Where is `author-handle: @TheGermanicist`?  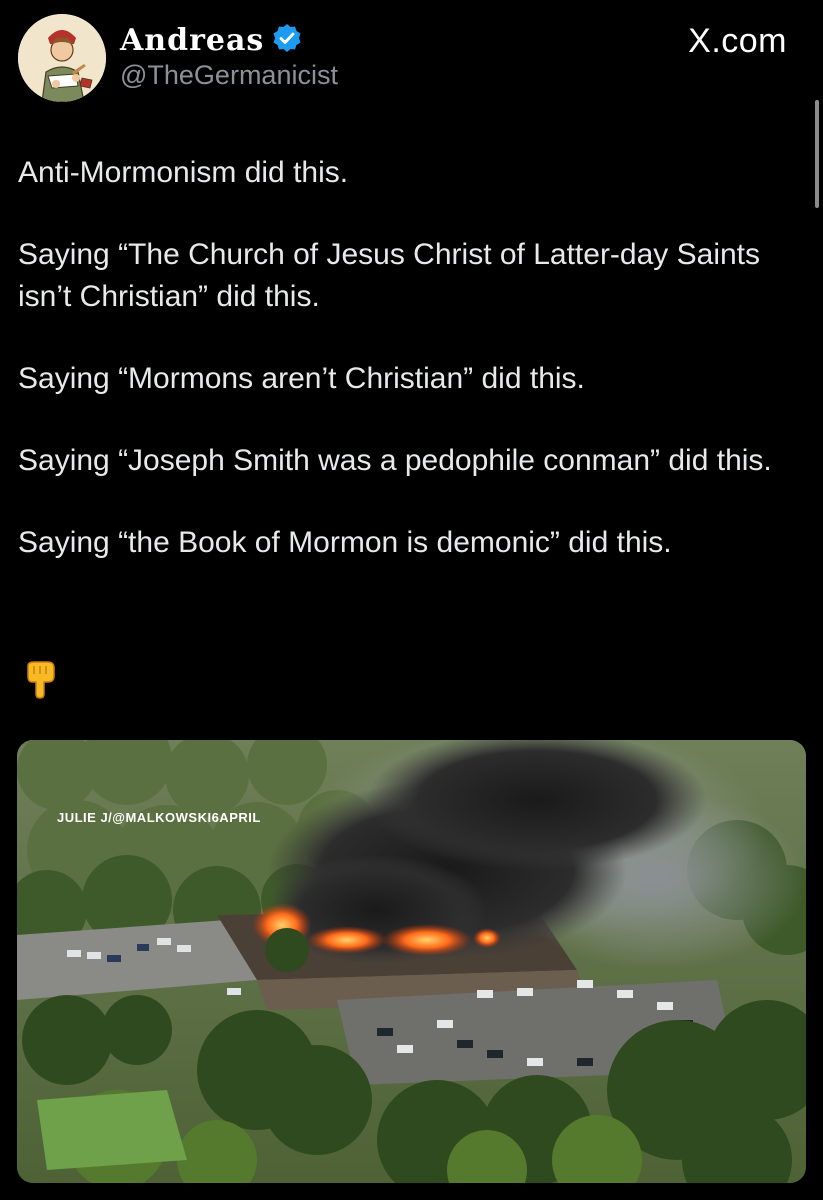
author-handle: @TheGermanicist is located at coordinates (229, 75).